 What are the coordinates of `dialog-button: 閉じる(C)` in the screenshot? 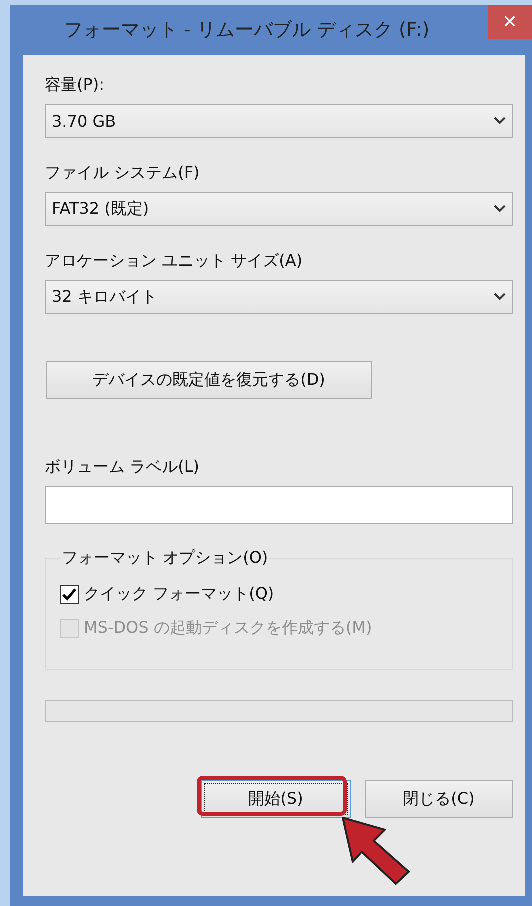 It's located at (439, 799).